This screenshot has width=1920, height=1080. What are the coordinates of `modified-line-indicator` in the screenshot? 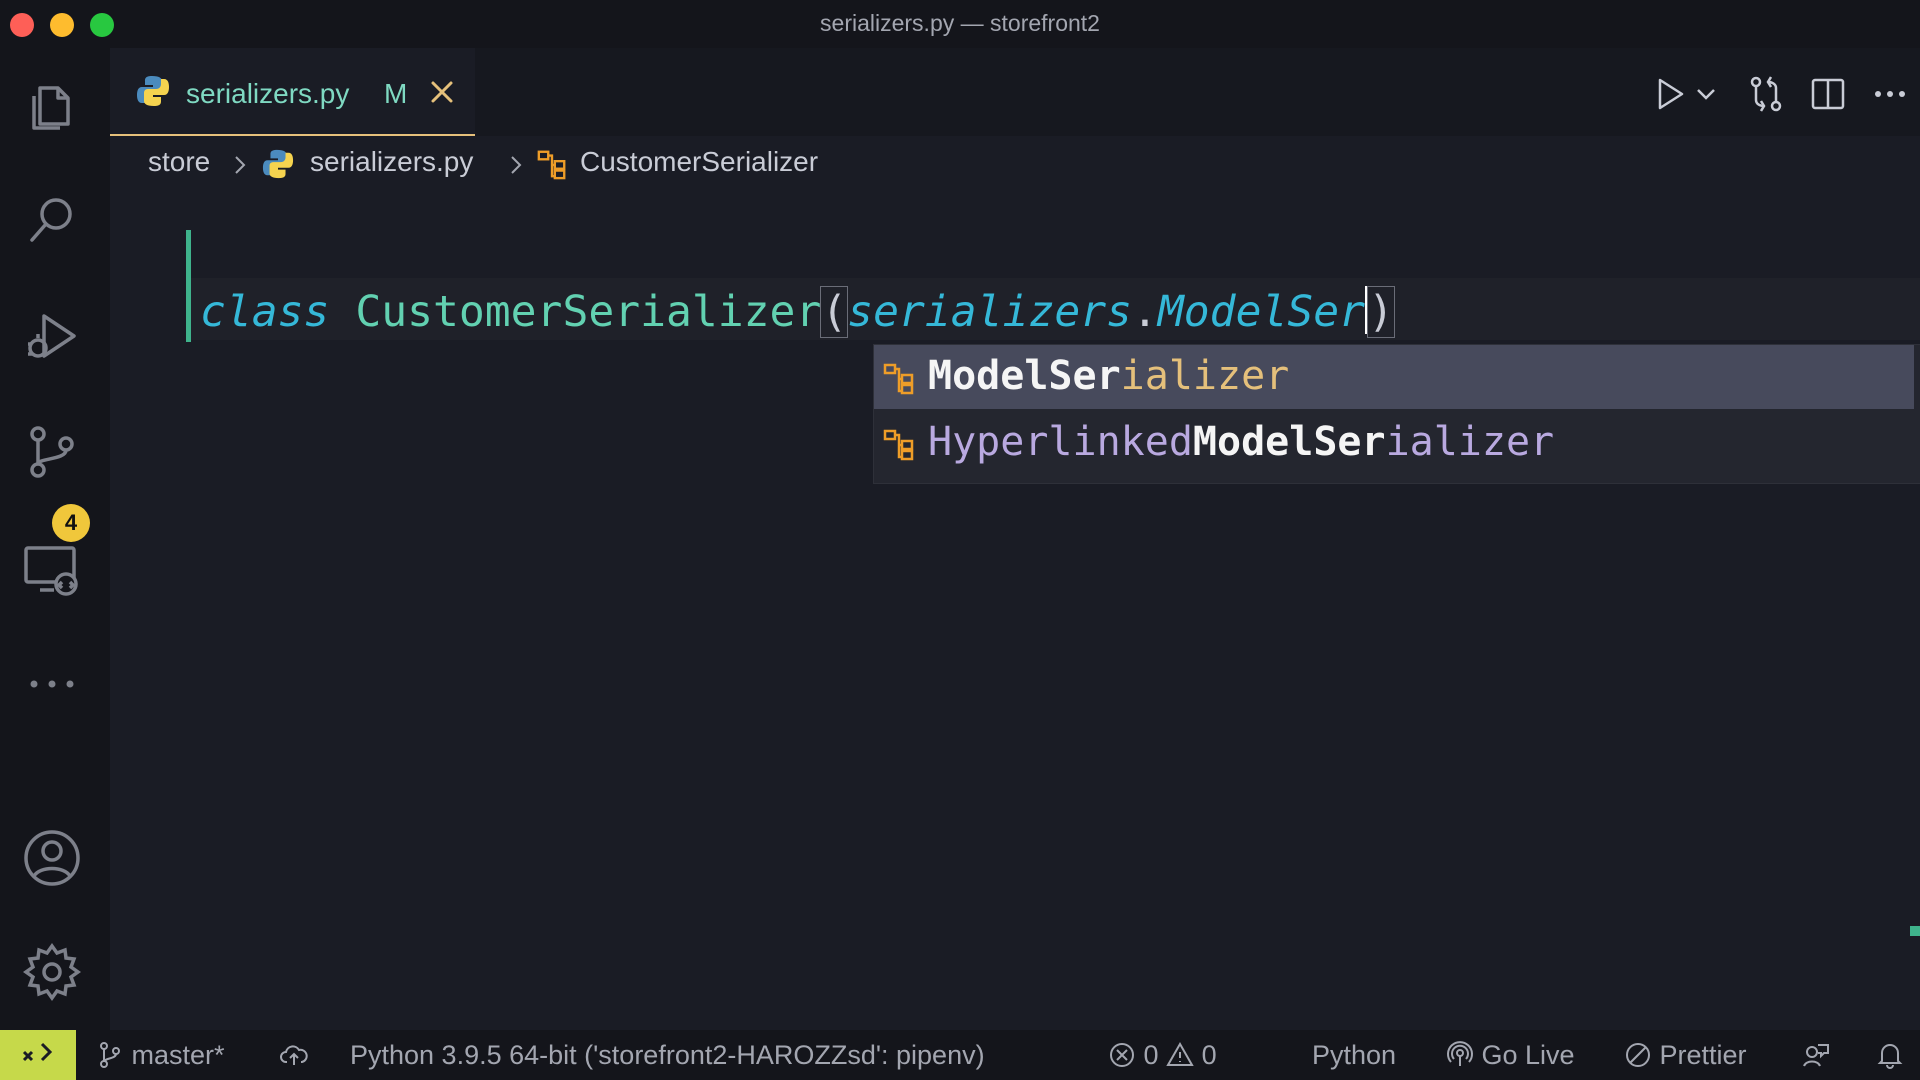 It's located at (188, 286).